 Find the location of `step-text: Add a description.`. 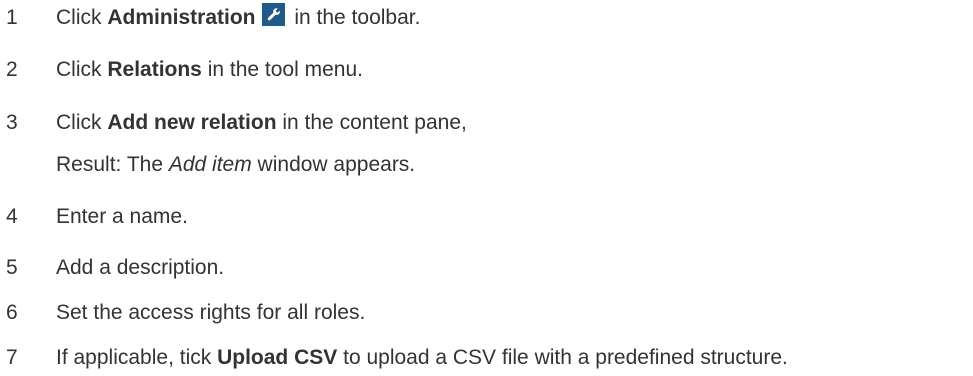

step-text: Add a description. is located at coordinates (140, 267).